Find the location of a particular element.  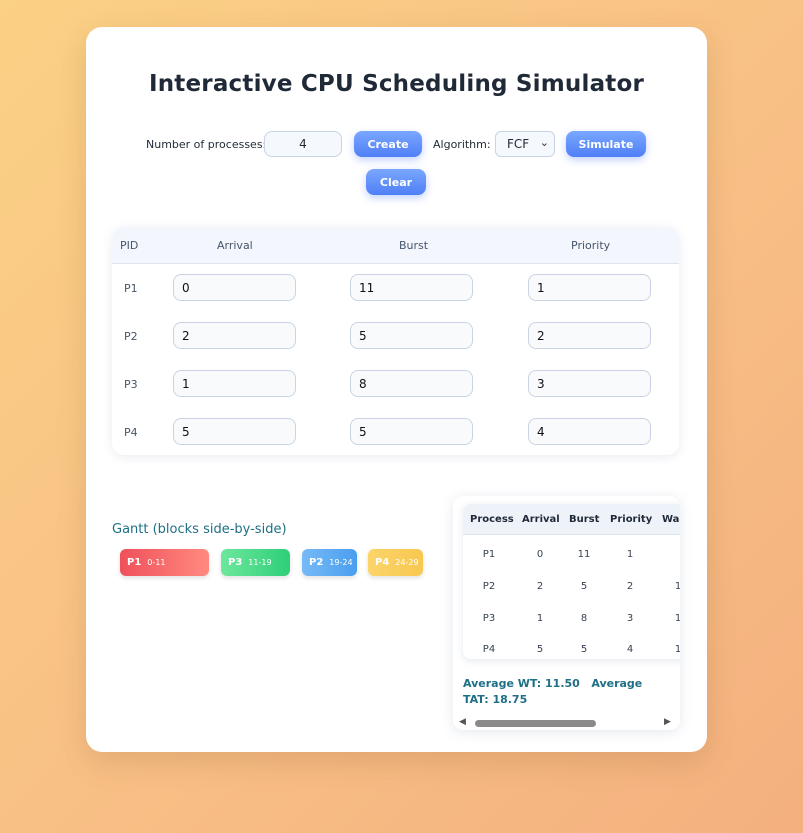

gantt-block-label: P2 is located at coordinates (316, 562).